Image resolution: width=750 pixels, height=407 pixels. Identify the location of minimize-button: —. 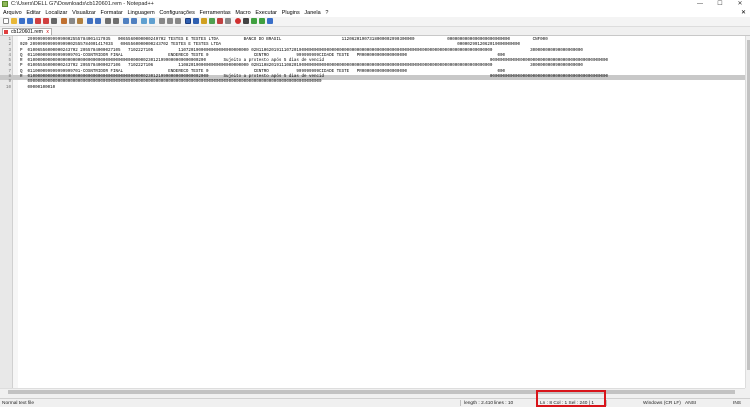
(700, 4).